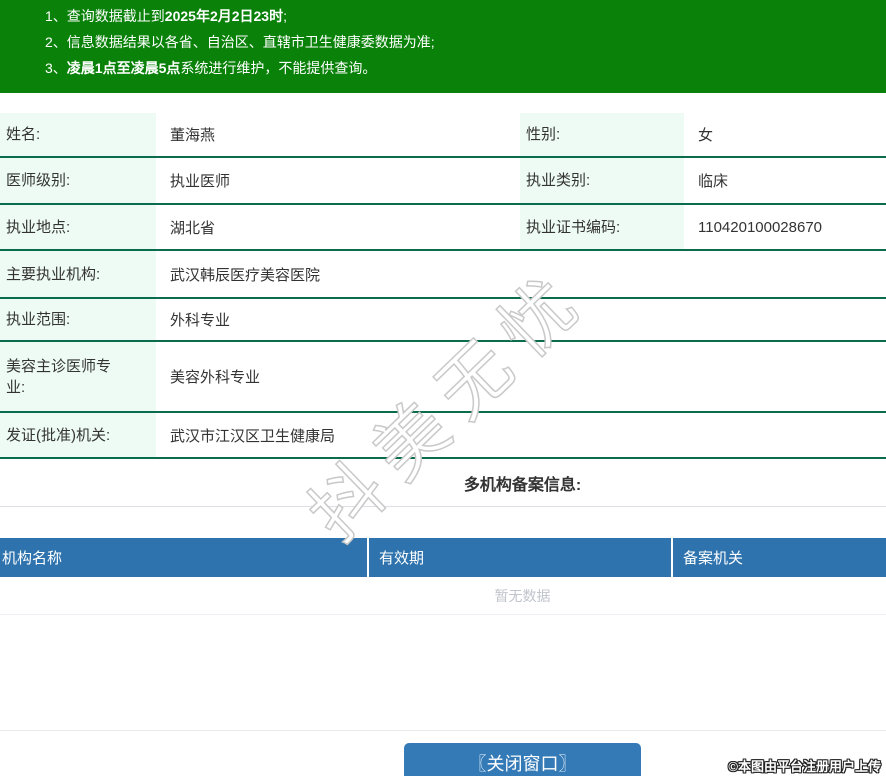 The width and height of the screenshot is (886, 776). I want to click on notice-number: 2、, so click(56, 42).